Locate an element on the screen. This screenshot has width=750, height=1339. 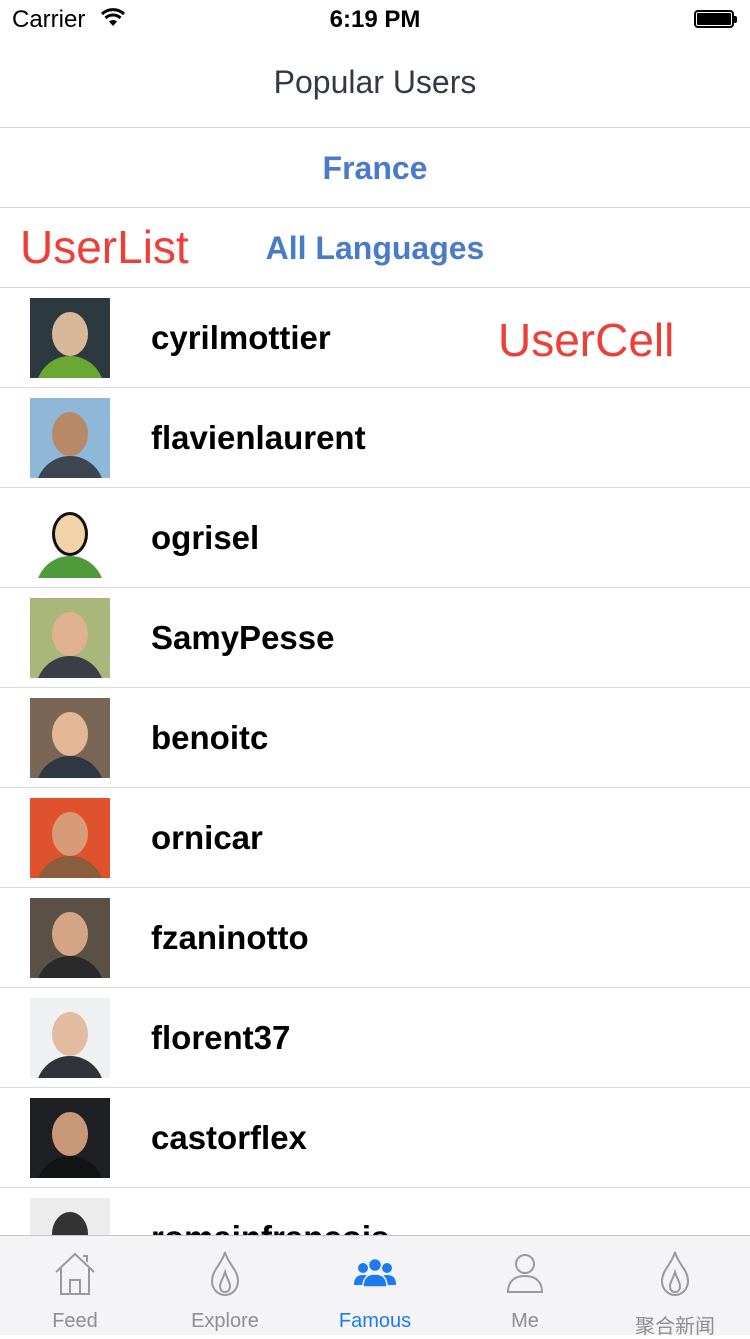
tab-label: 聚合新闻 is located at coordinates (675, 1327).